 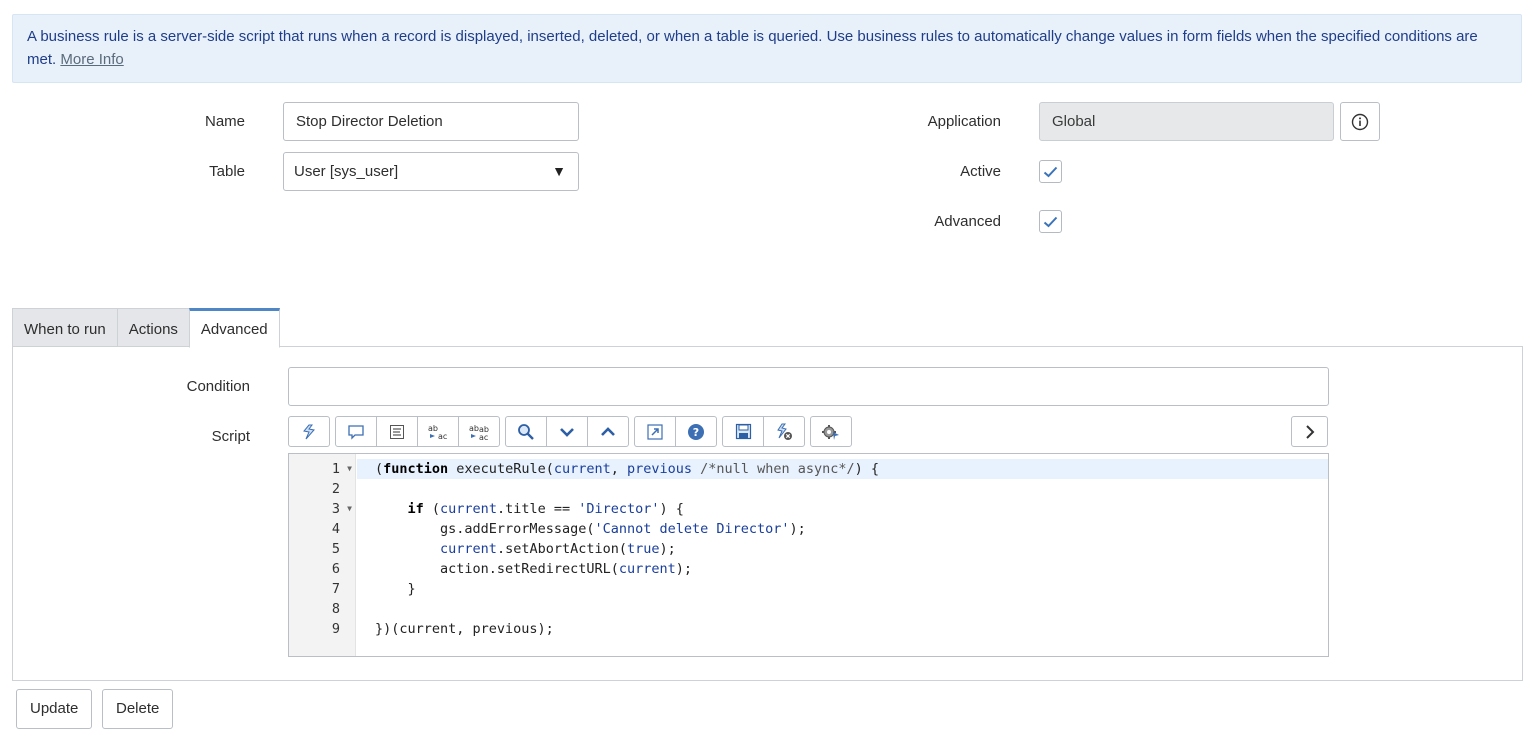 What do you see at coordinates (341, 469) in the screenshot?
I see `line-number: 1 ▼` at bounding box center [341, 469].